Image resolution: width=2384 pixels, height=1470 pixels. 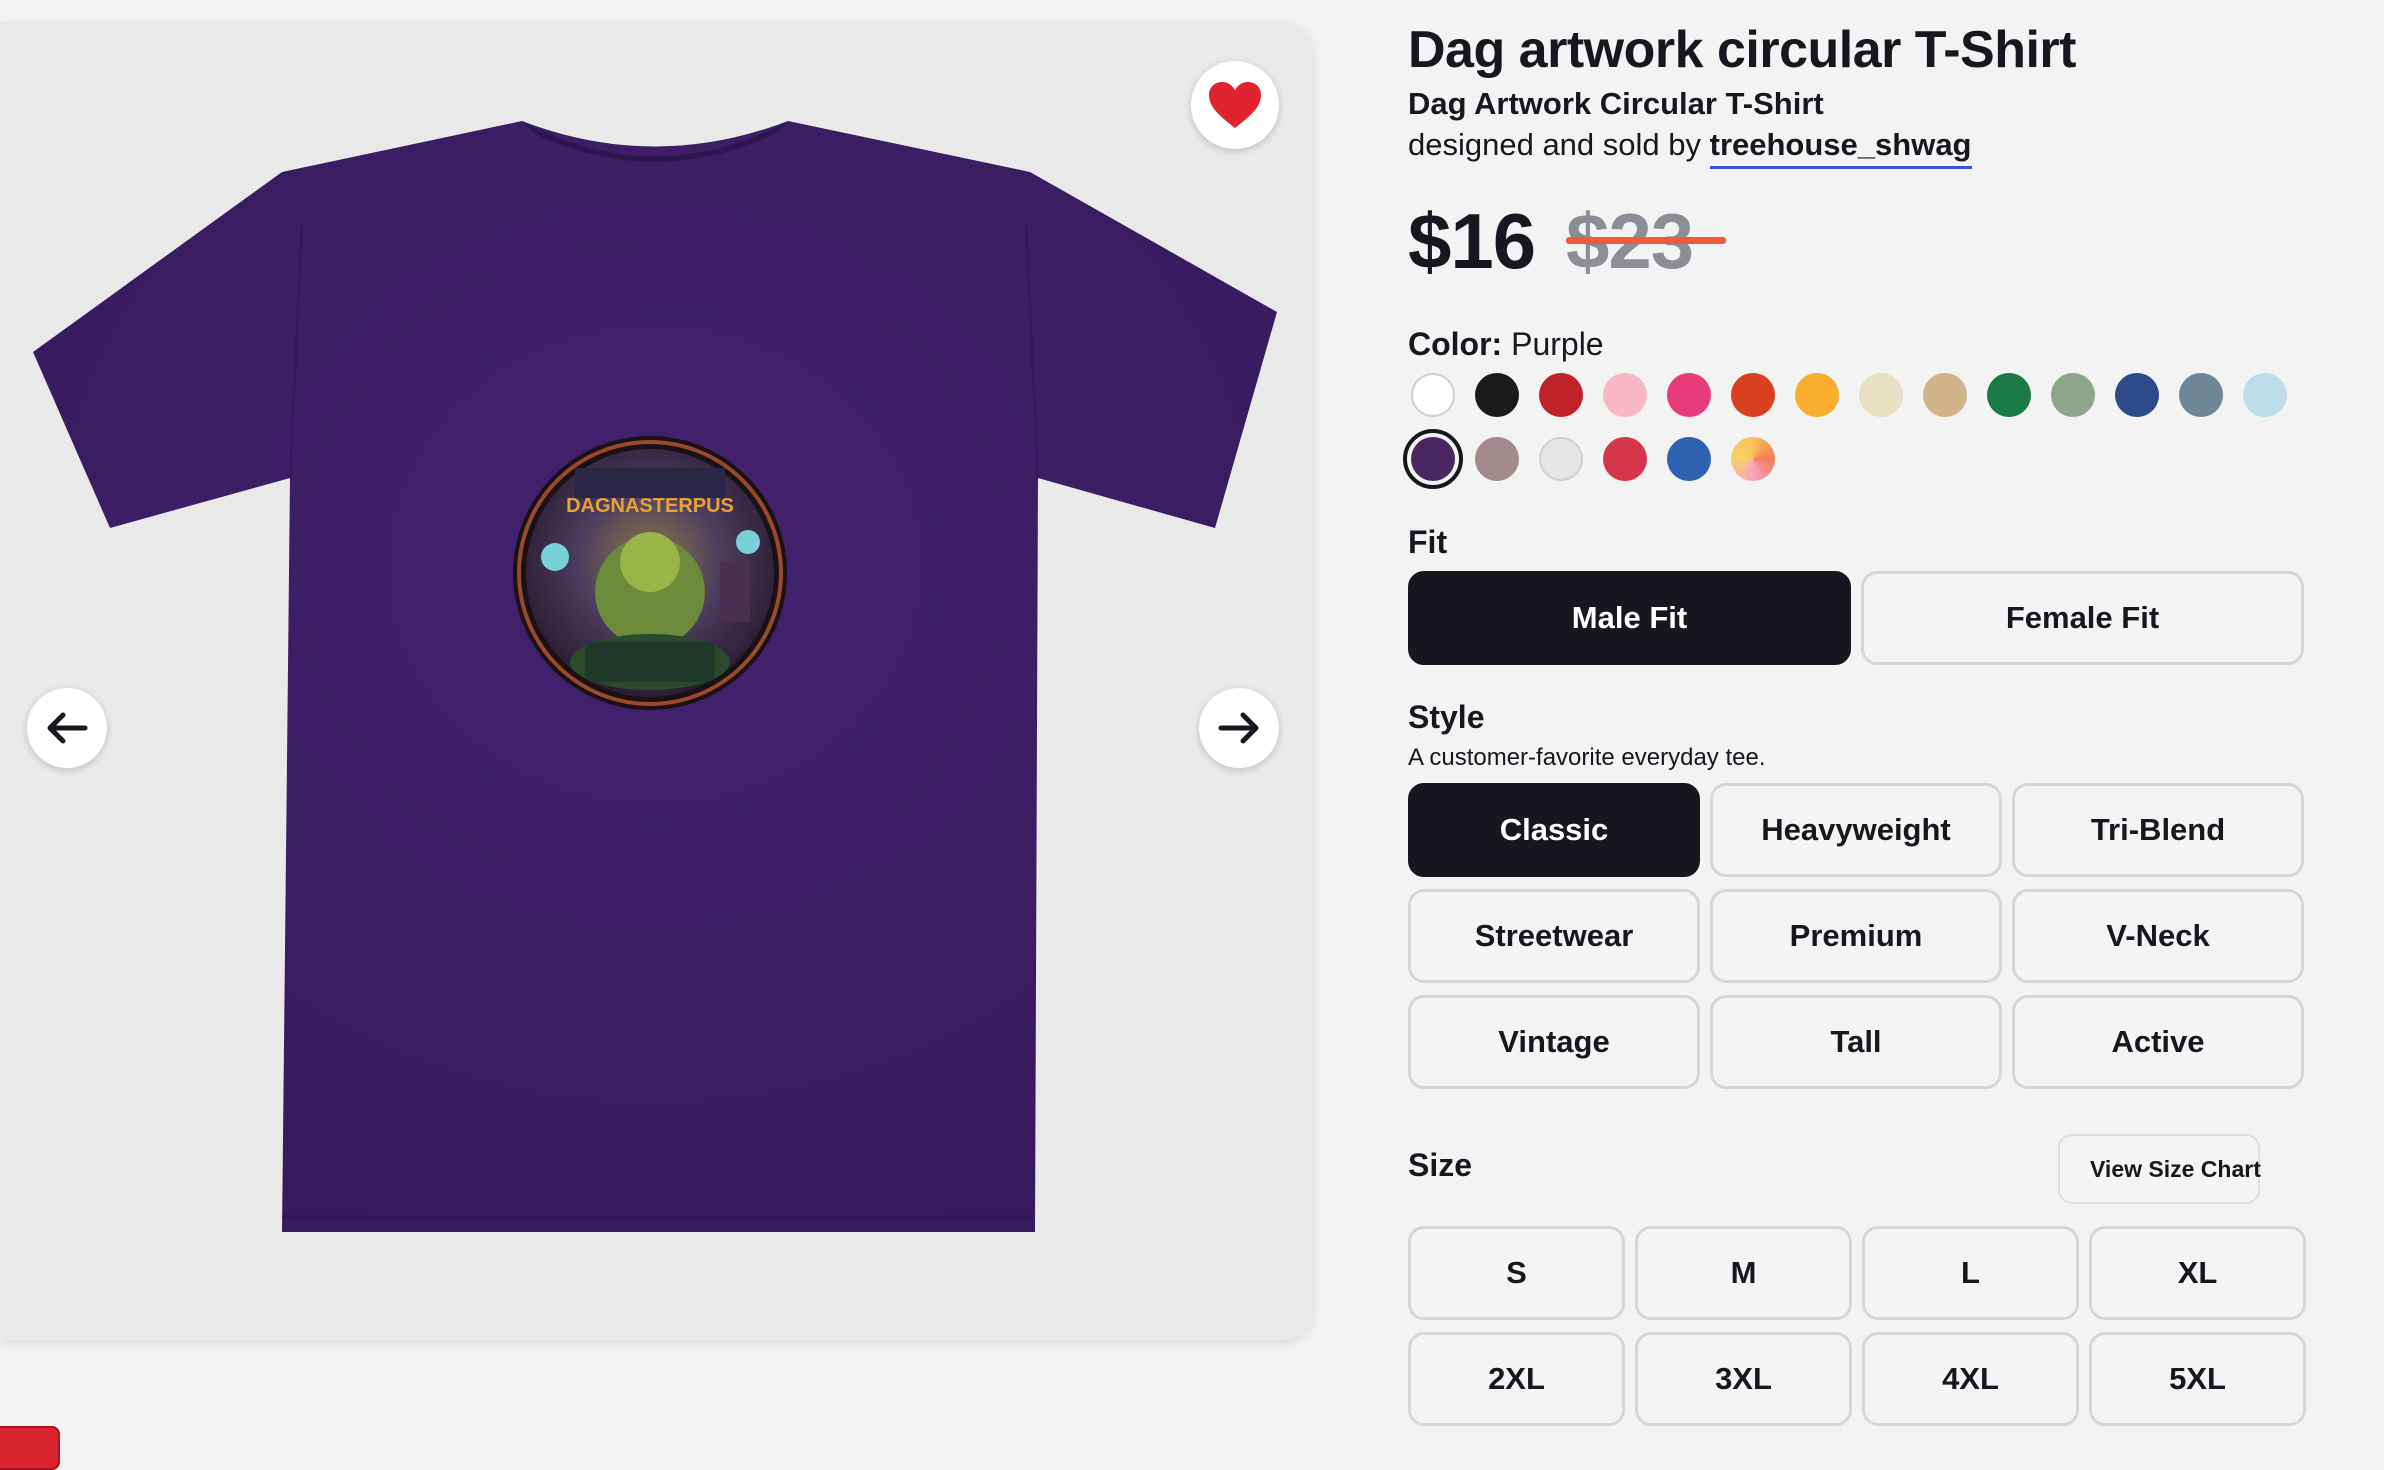 I want to click on style-heavyweight-button: Heavyweight, so click(x=1856, y=830).